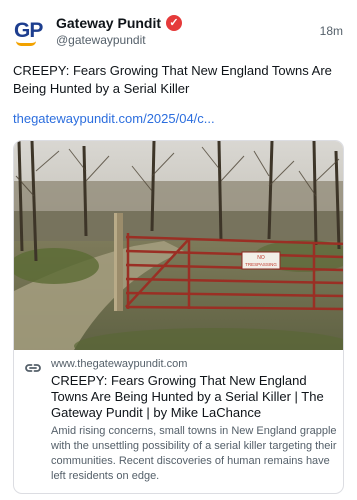 The width and height of the screenshot is (357, 500). What do you see at coordinates (261, 264) in the screenshot?
I see `sign-text-line2: TRESPASSING` at bounding box center [261, 264].